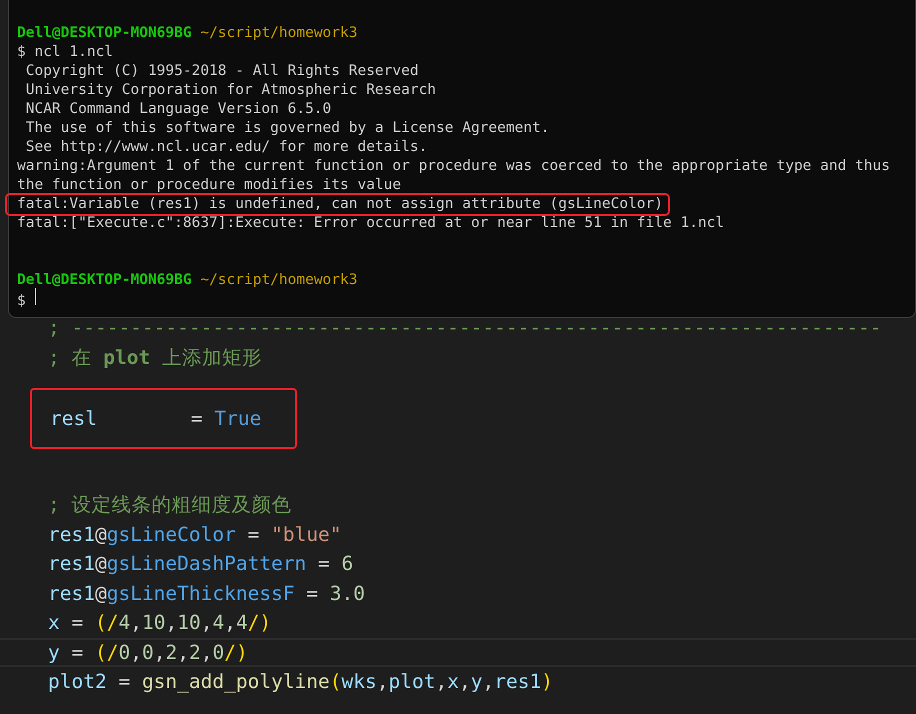 This screenshot has height=714, width=916. What do you see at coordinates (207, 593) in the screenshot?
I see `code-line: res1@gsLineThicknessF = 3.0` at bounding box center [207, 593].